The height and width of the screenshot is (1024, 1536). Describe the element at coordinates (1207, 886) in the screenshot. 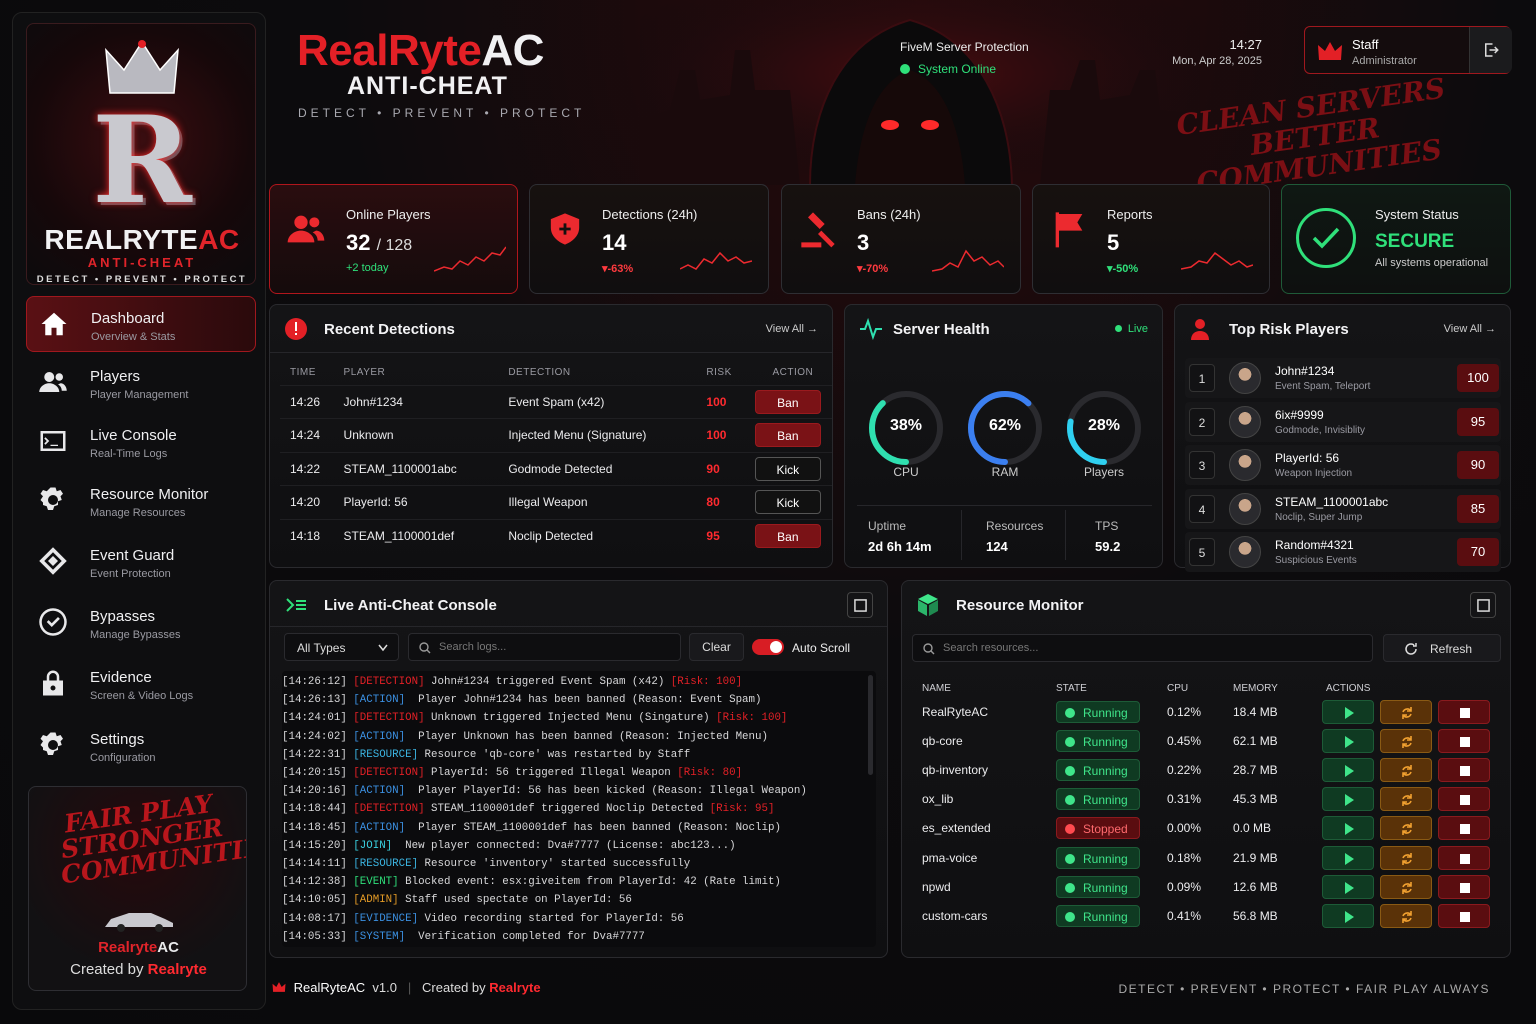

I see `table-row: npwd Running 0.09% 12.6 MB` at that location.